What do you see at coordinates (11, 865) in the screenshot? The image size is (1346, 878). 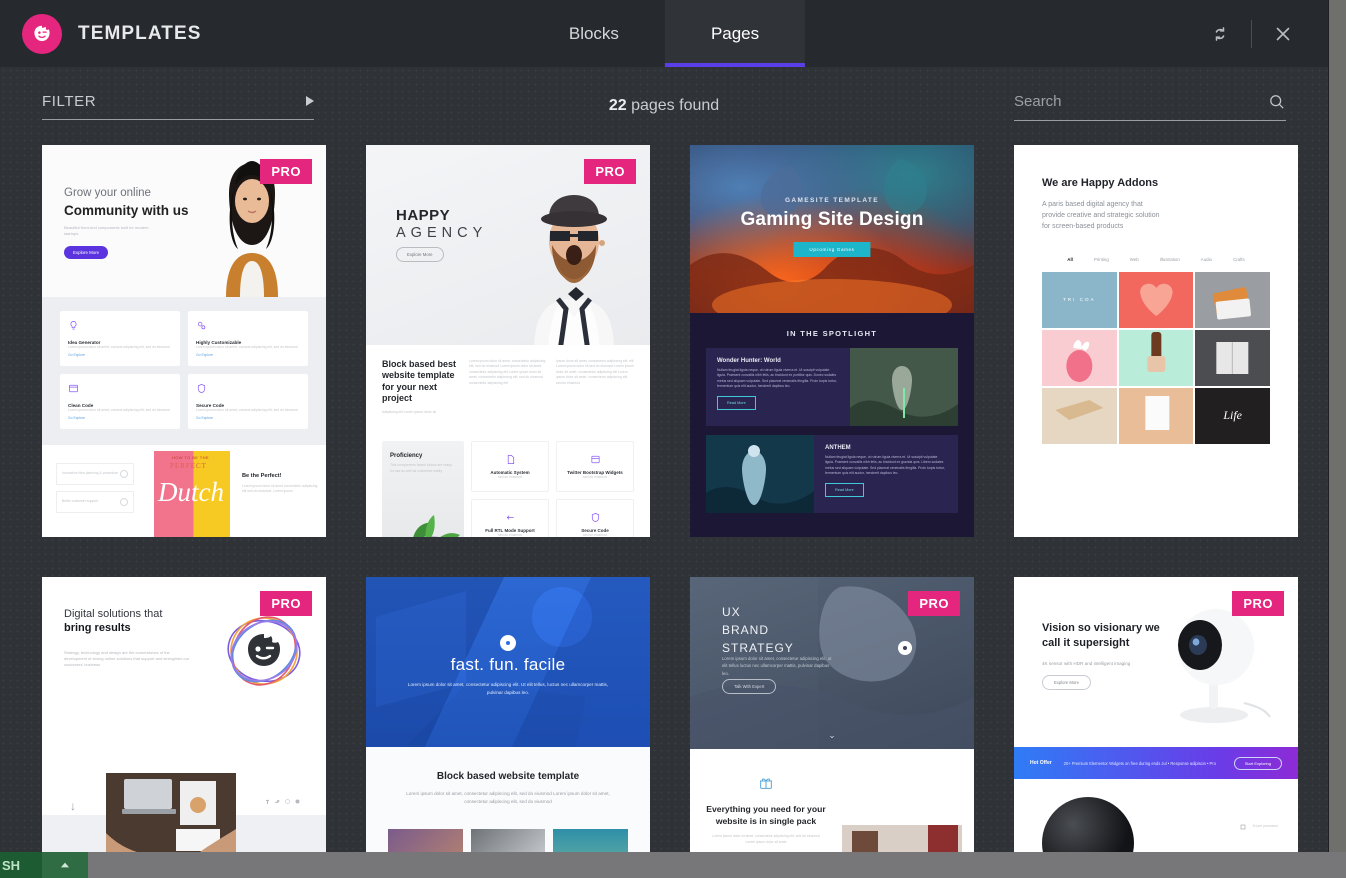 I see `taskbar-label: SH` at bounding box center [11, 865].